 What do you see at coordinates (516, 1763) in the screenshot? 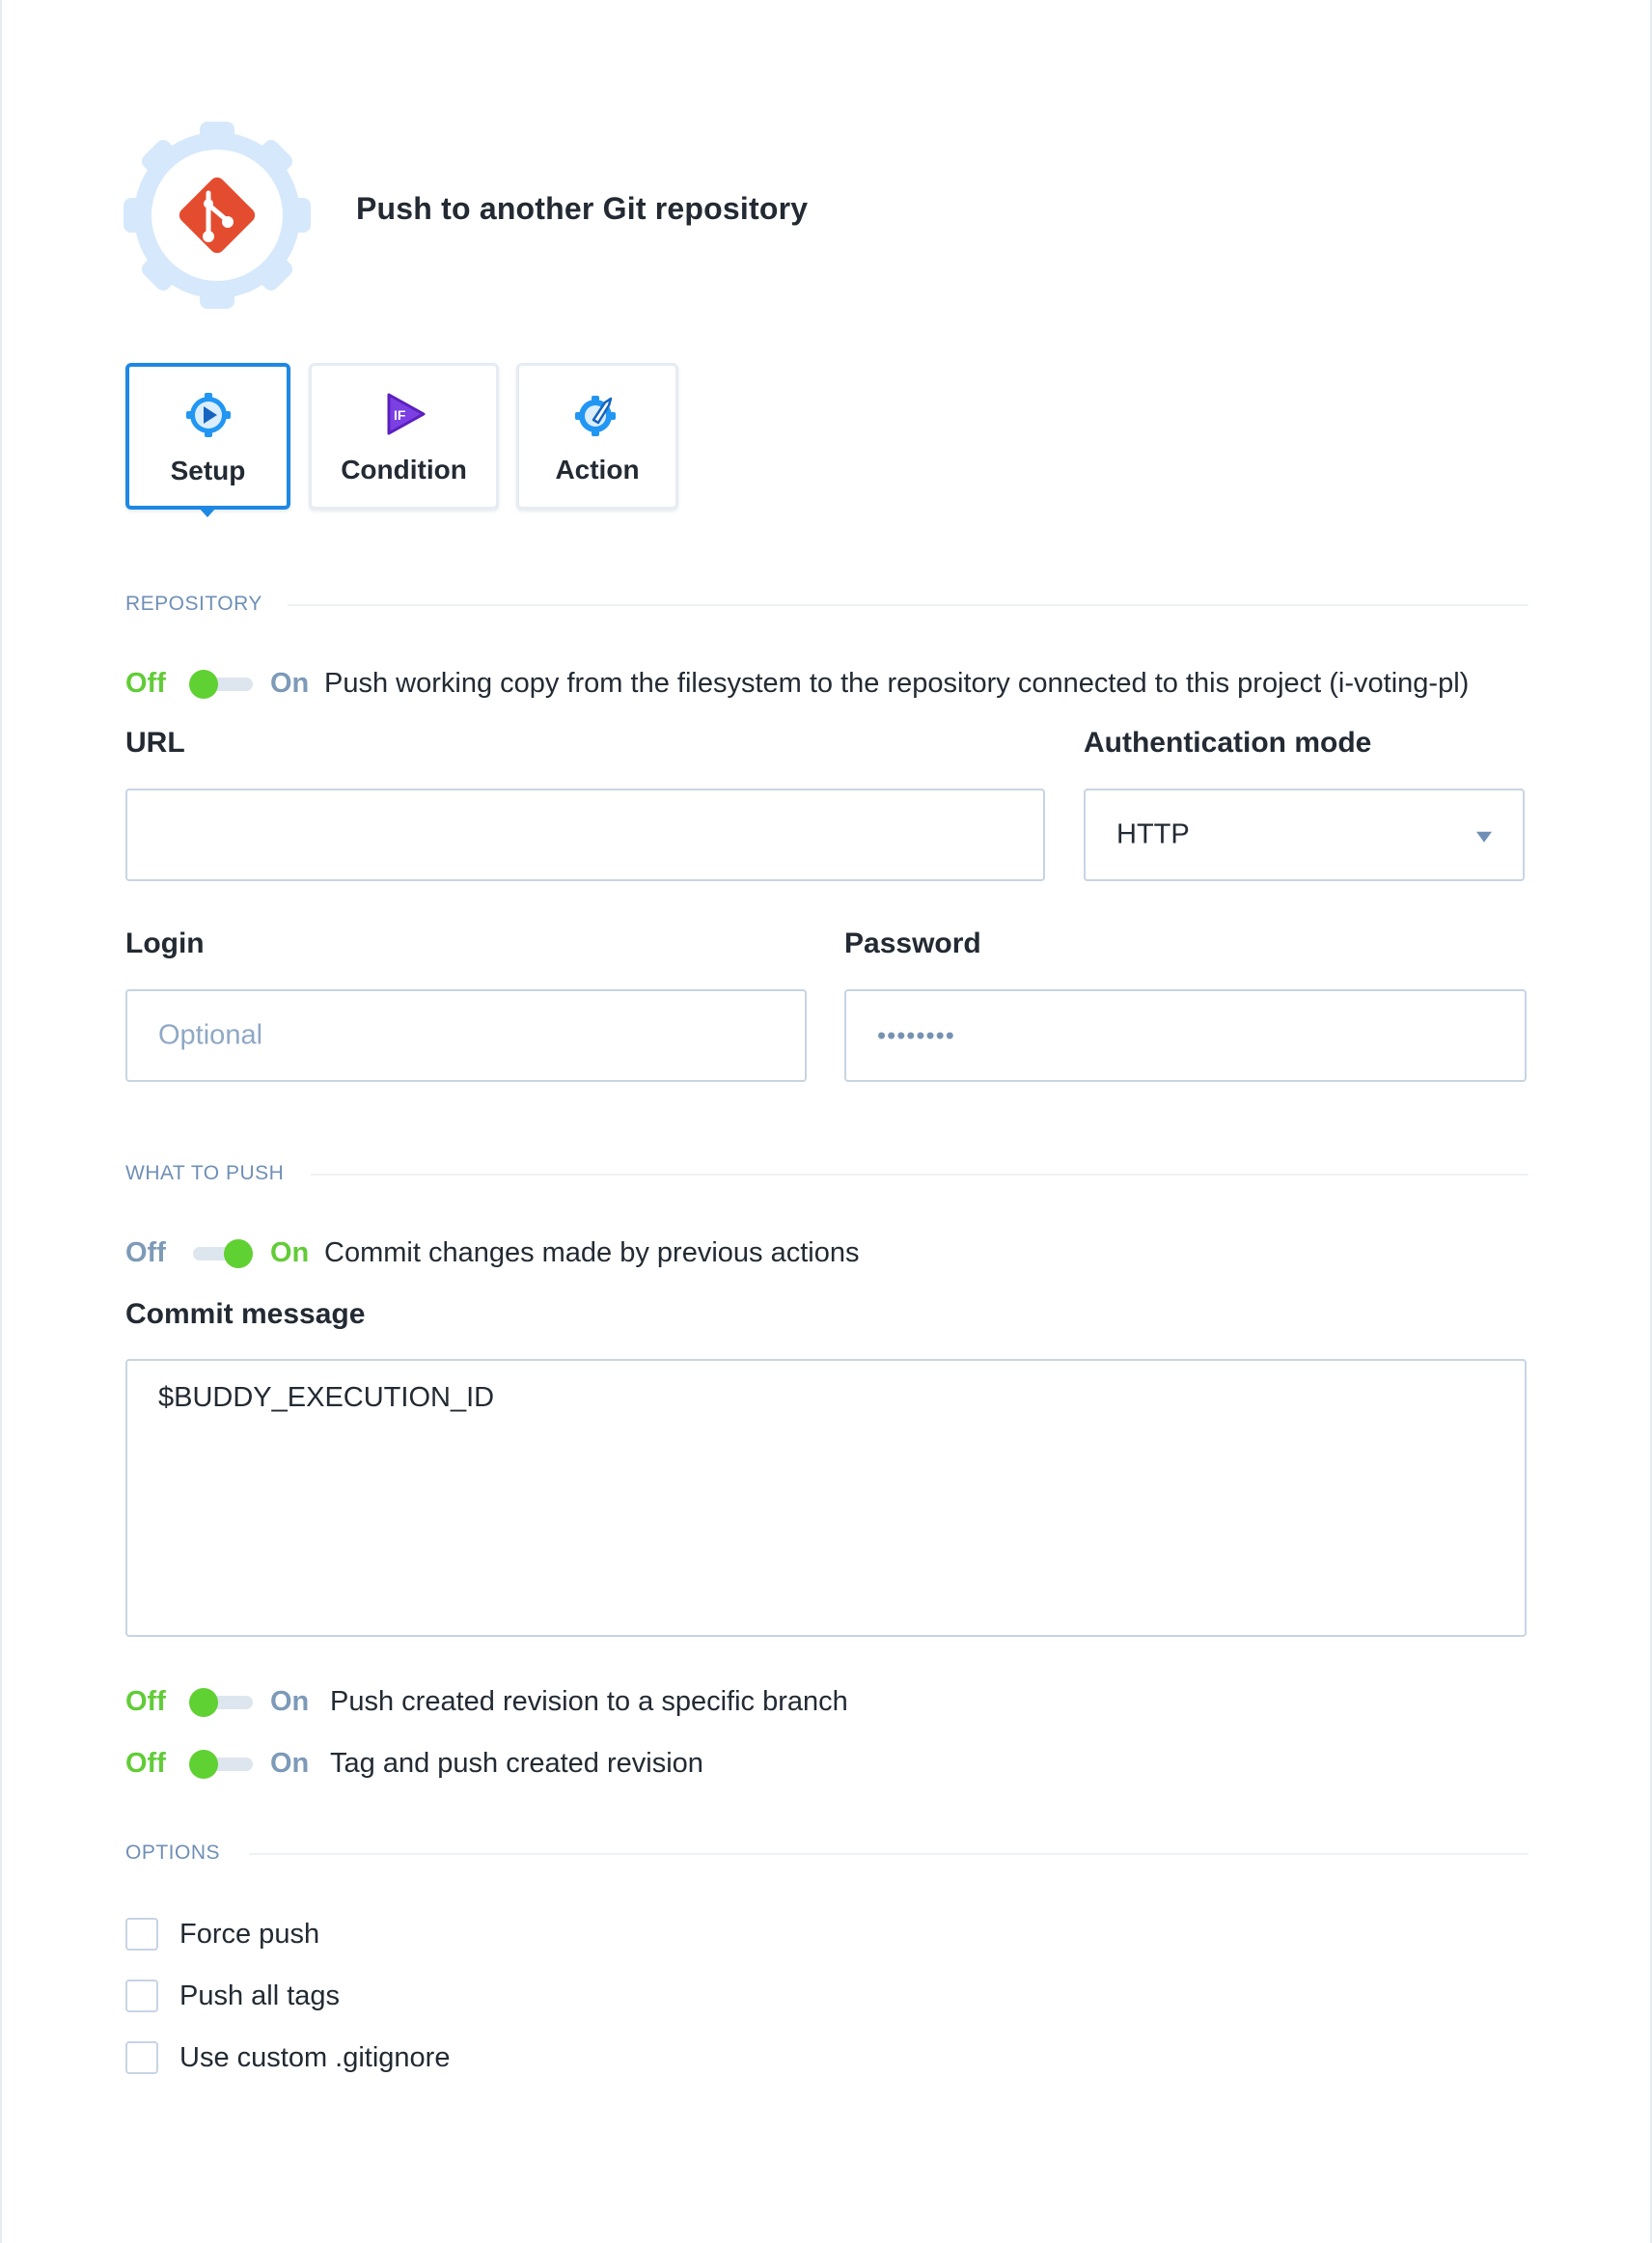
I see `toggle-description: Tag and push created revision` at bounding box center [516, 1763].